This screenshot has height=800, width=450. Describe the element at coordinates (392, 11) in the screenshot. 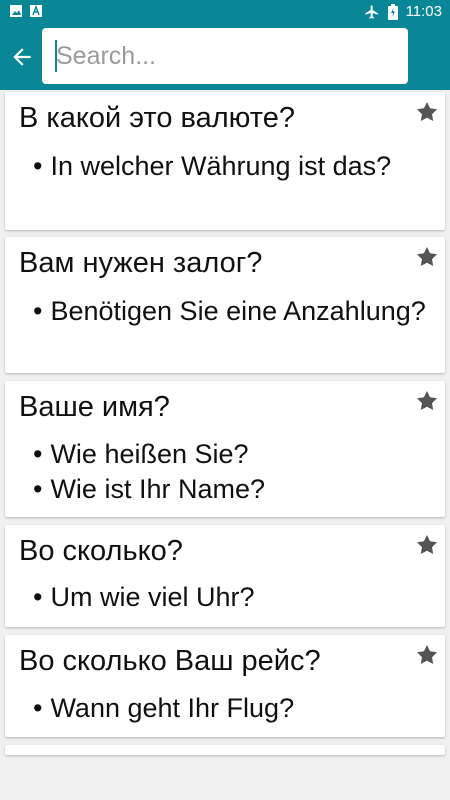

I see `battery-icon` at that location.